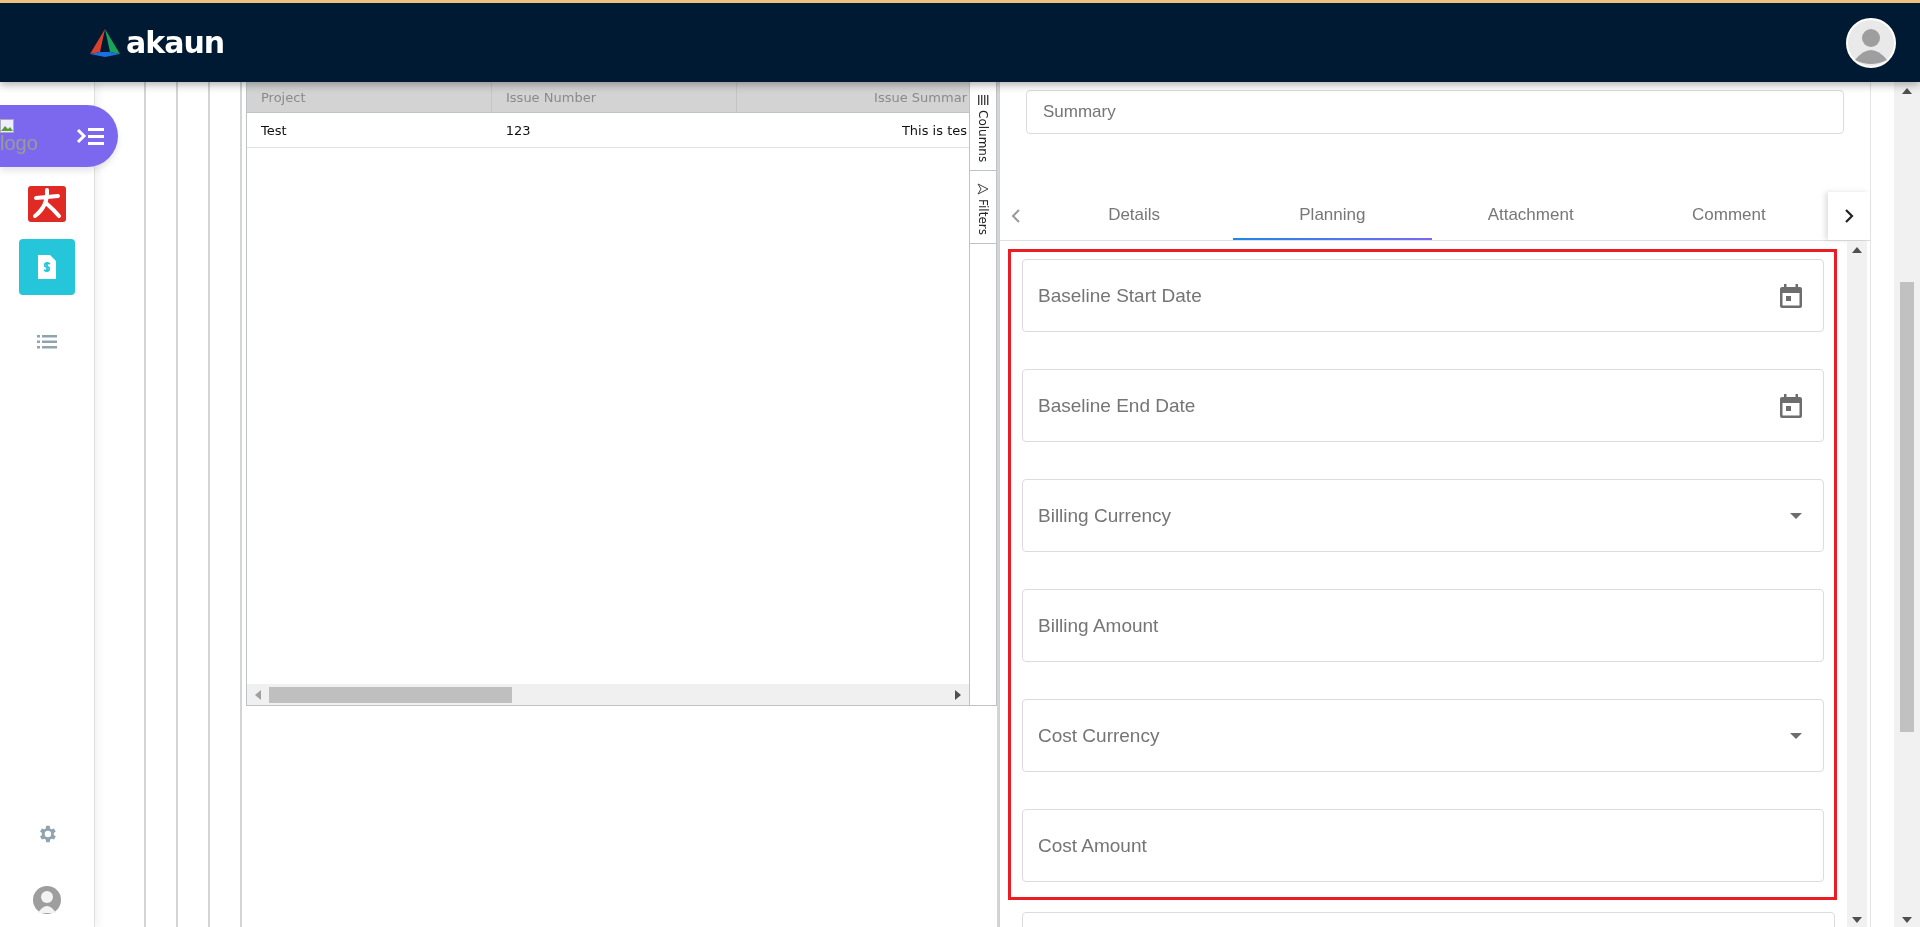 This screenshot has height=927, width=1920. I want to click on filter-icon, so click(983, 189).